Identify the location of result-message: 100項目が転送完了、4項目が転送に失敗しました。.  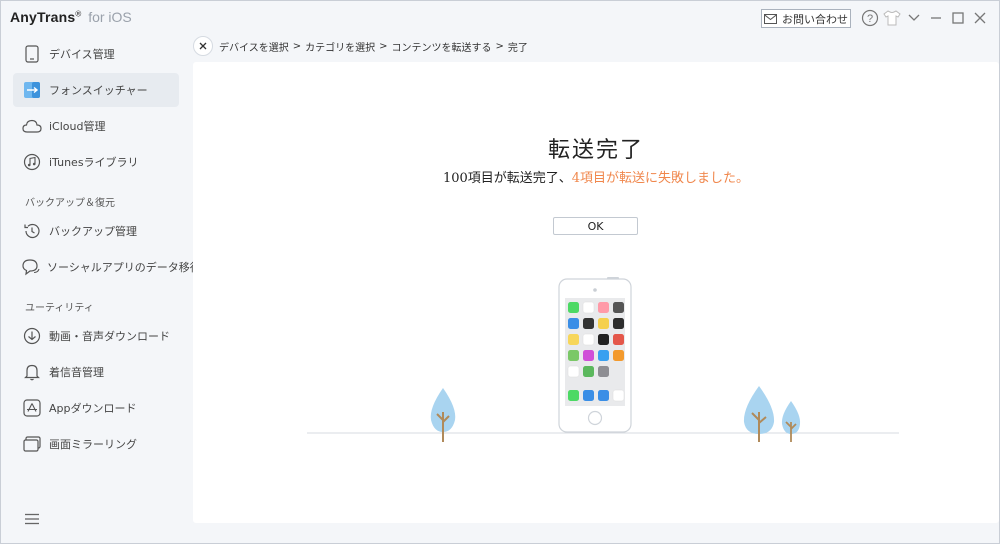
(596, 176).